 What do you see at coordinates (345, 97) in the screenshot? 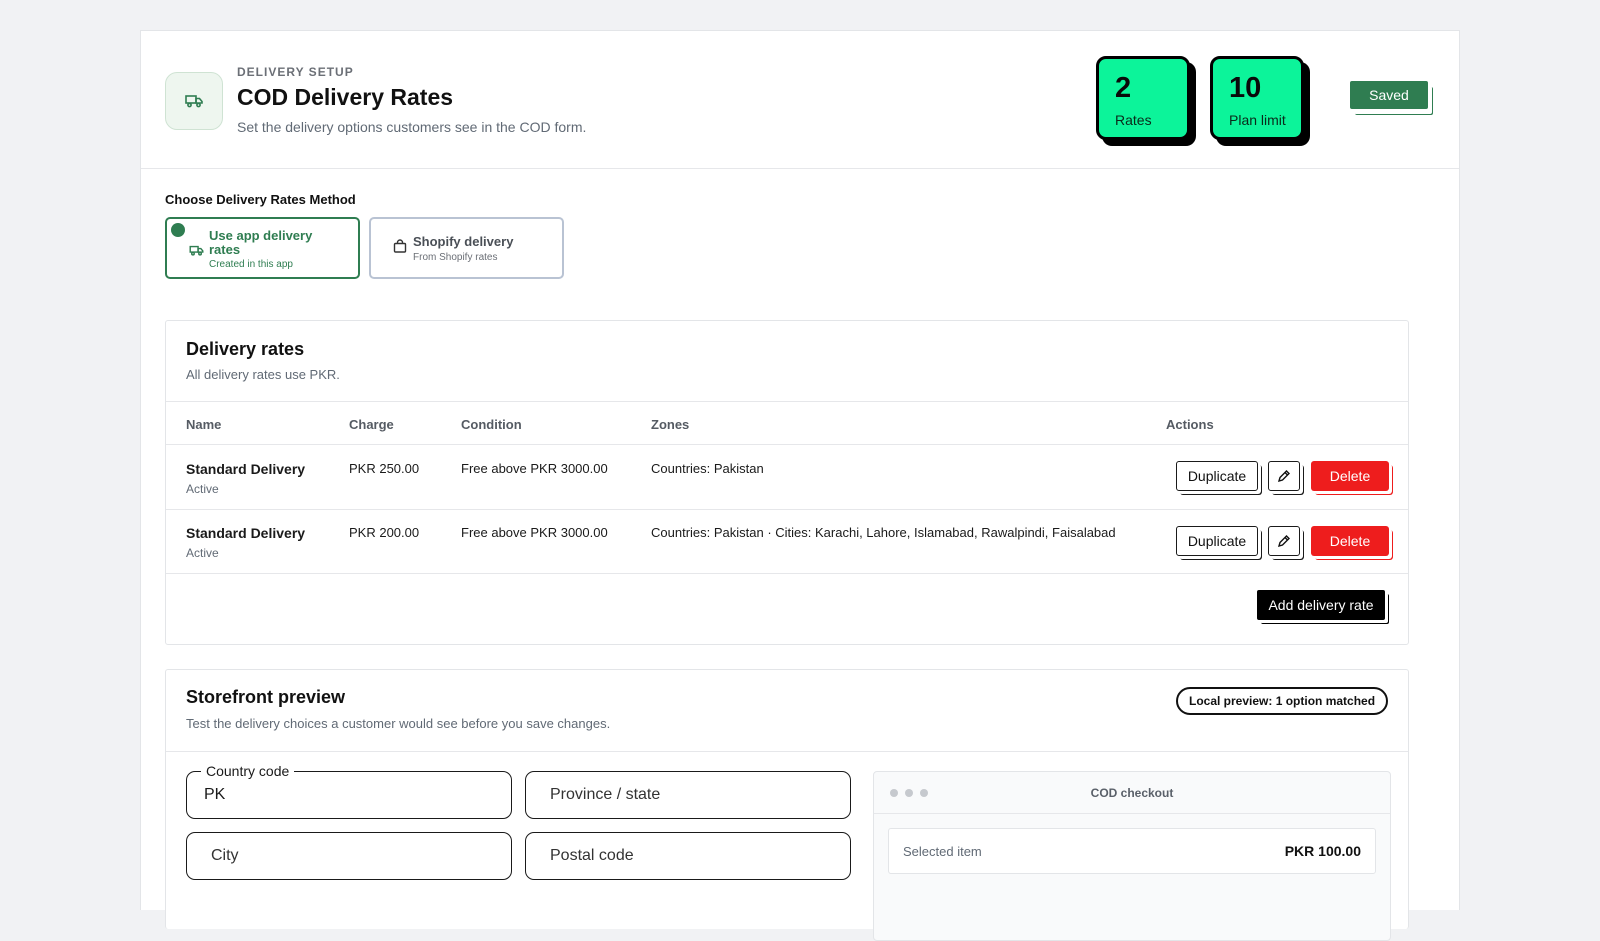
I see `page-title: COD Delivery Rates` at bounding box center [345, 97].